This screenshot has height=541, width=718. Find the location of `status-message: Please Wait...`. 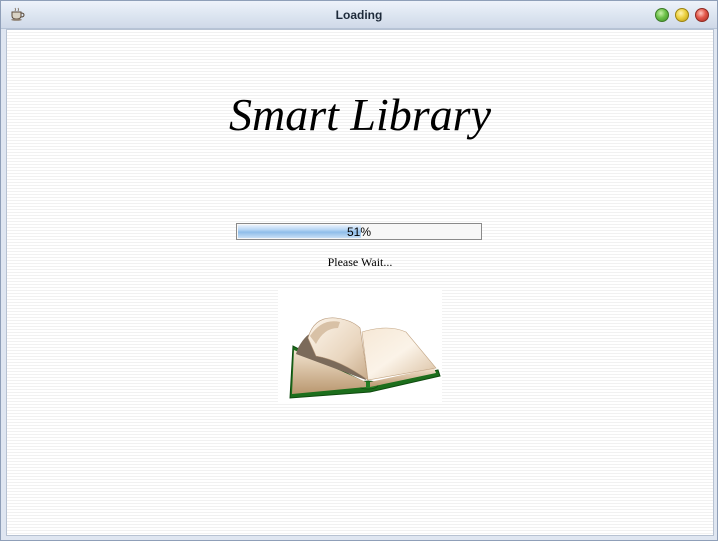

status-message: Please Wait... is located at coordinates (360, 262).